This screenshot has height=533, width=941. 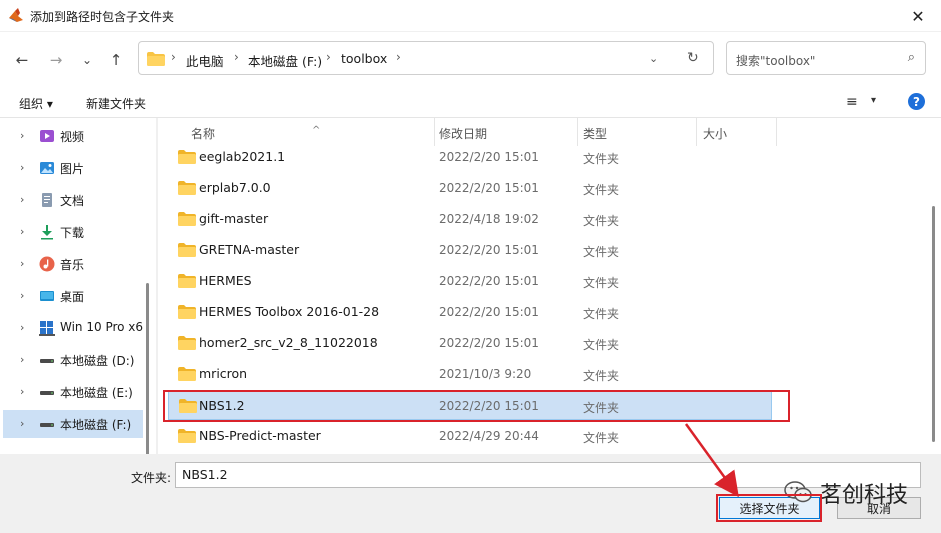 What do you see at coordinates (873, 100) in the screenshot?
I see `view-dropdown-icon: ▾` at bounding box center [873, 100].